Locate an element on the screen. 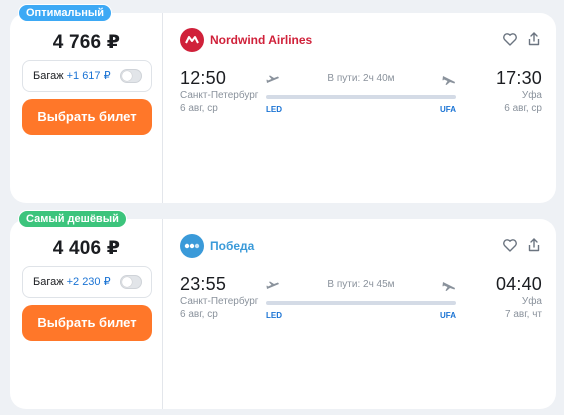 This screenshot has width=564, height=415. route: В пути: 2ч 45м LED UFA is located at coordinates (361, 299).